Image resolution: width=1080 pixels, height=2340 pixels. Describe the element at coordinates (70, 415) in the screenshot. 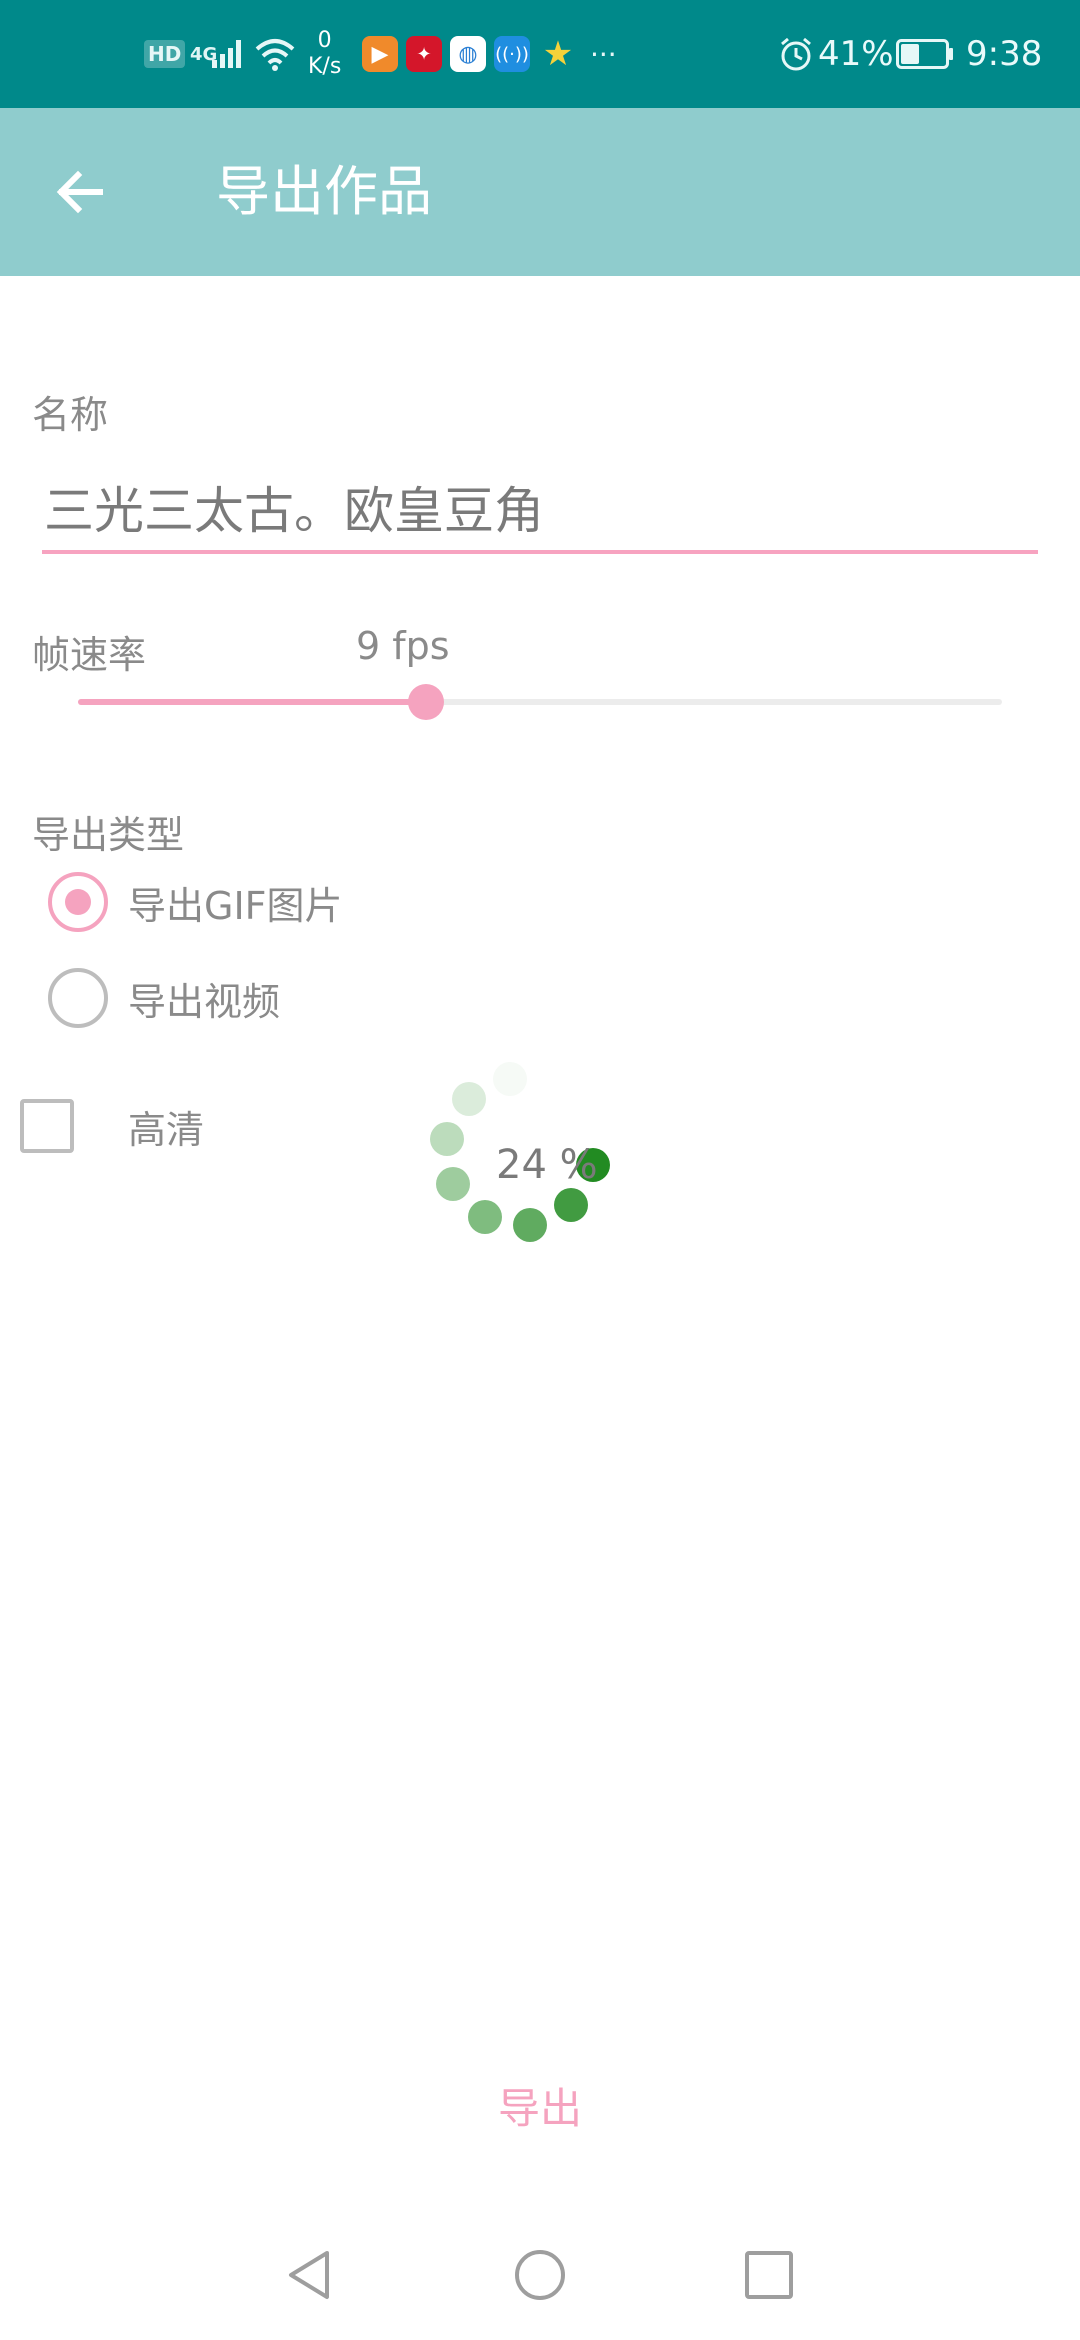

I see `name-label: 名称` at that location.